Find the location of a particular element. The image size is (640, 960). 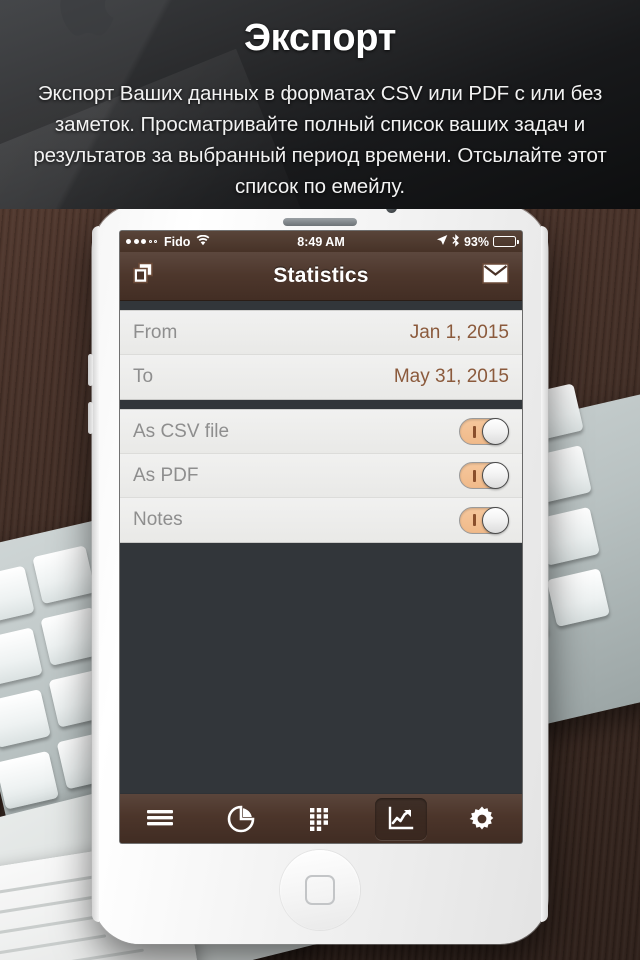

status-bar: Fido 8:49 AM 93% is located at coordinates (321, 241).